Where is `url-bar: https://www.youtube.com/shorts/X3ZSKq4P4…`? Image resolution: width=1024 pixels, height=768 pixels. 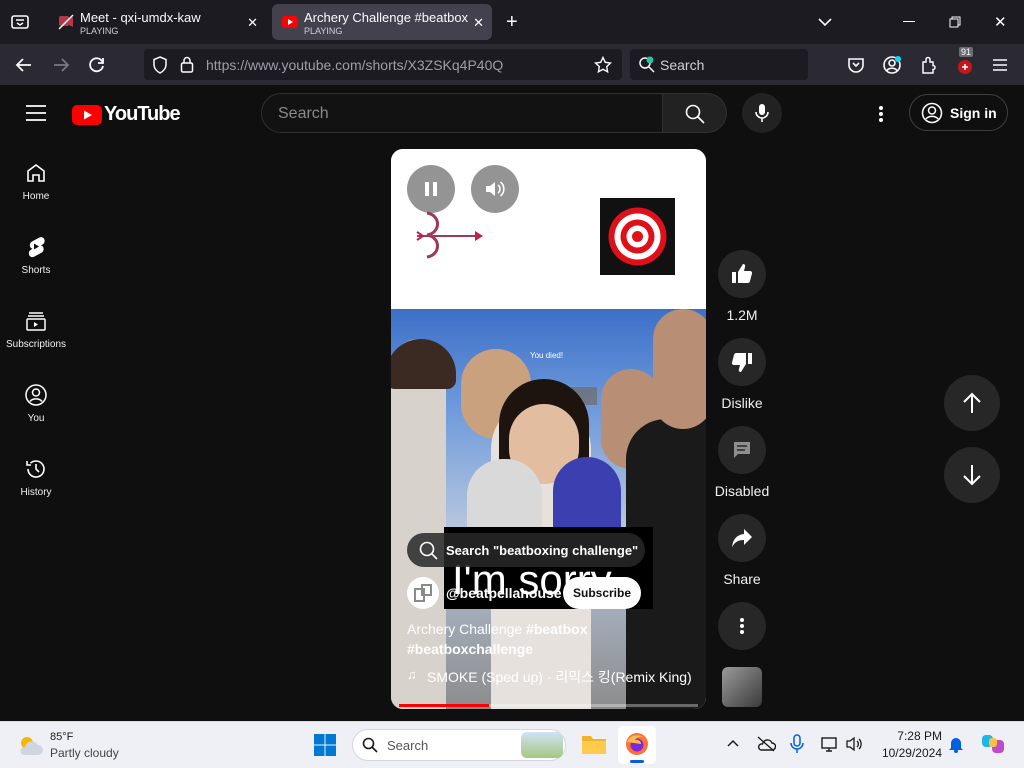 url-bar: https://www.youtube.com/shorts/X3ZSKq4P4… is located at coordinates (383, 64).